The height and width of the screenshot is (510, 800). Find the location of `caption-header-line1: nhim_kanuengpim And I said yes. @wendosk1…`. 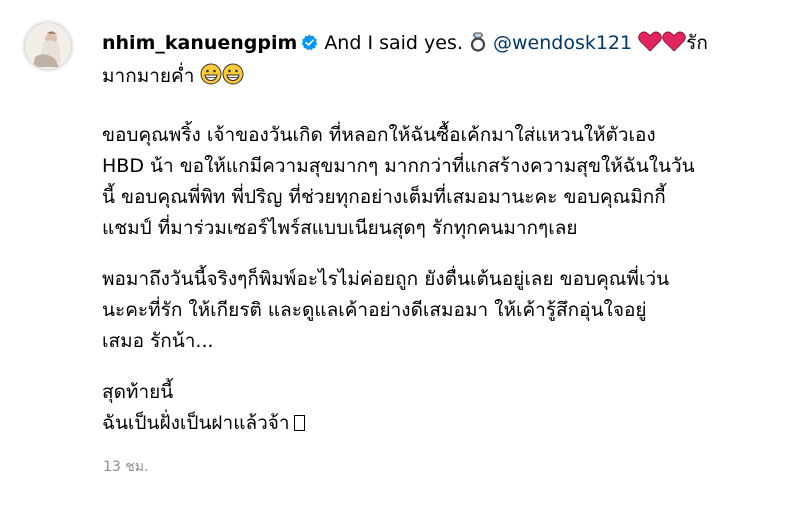

caption-header-line1: nhim_kanuengpim And I said yes. @wendosk1… is located at coordinates (432, 44).